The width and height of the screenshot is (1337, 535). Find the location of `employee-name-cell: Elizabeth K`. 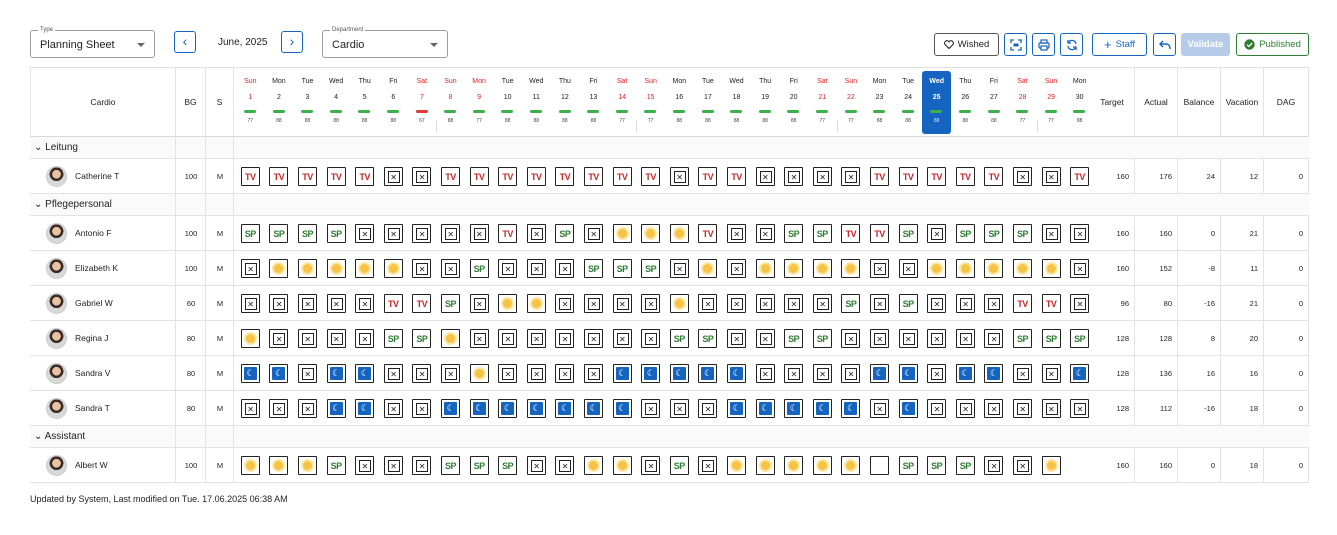

employee-name-cell: Elizabeth K is located at coordinates (82, 268).